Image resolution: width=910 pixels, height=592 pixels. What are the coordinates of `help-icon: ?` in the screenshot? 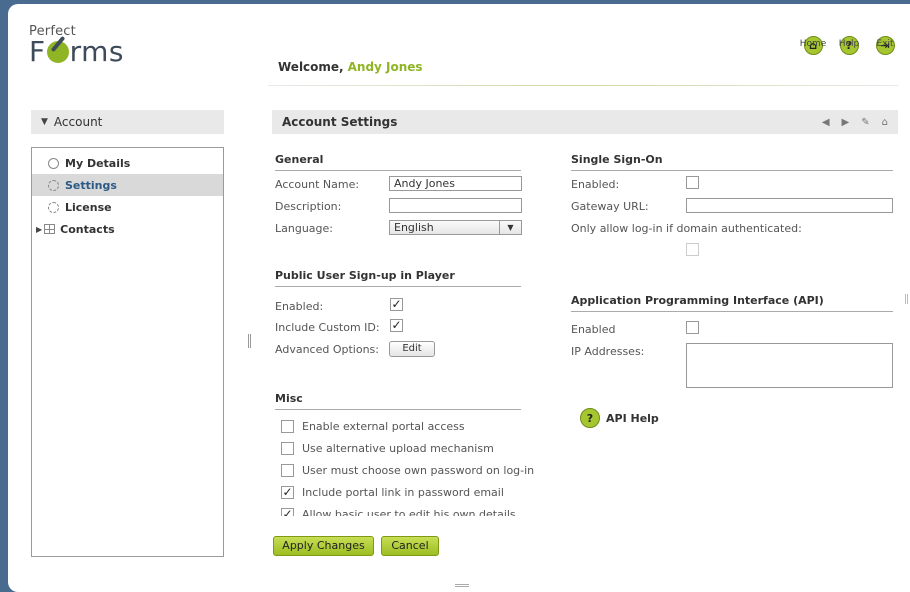 It's located at (590, 418).